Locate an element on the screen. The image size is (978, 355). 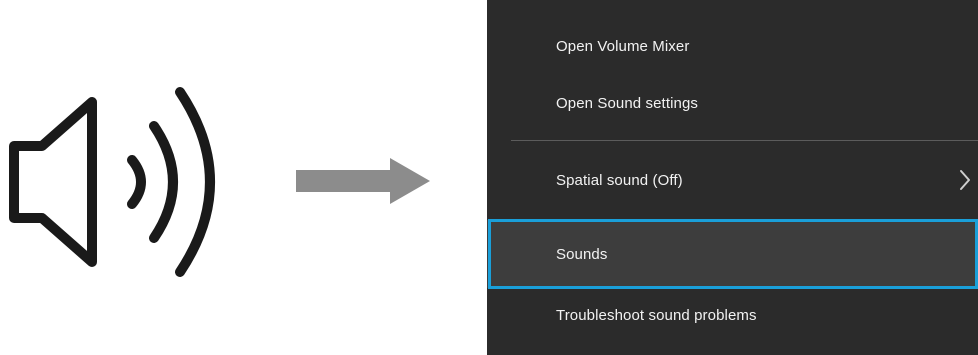
menu-item-troubleshoot-sound-problems: Troubleshoot sound problems is located at coordinates (732, 315).